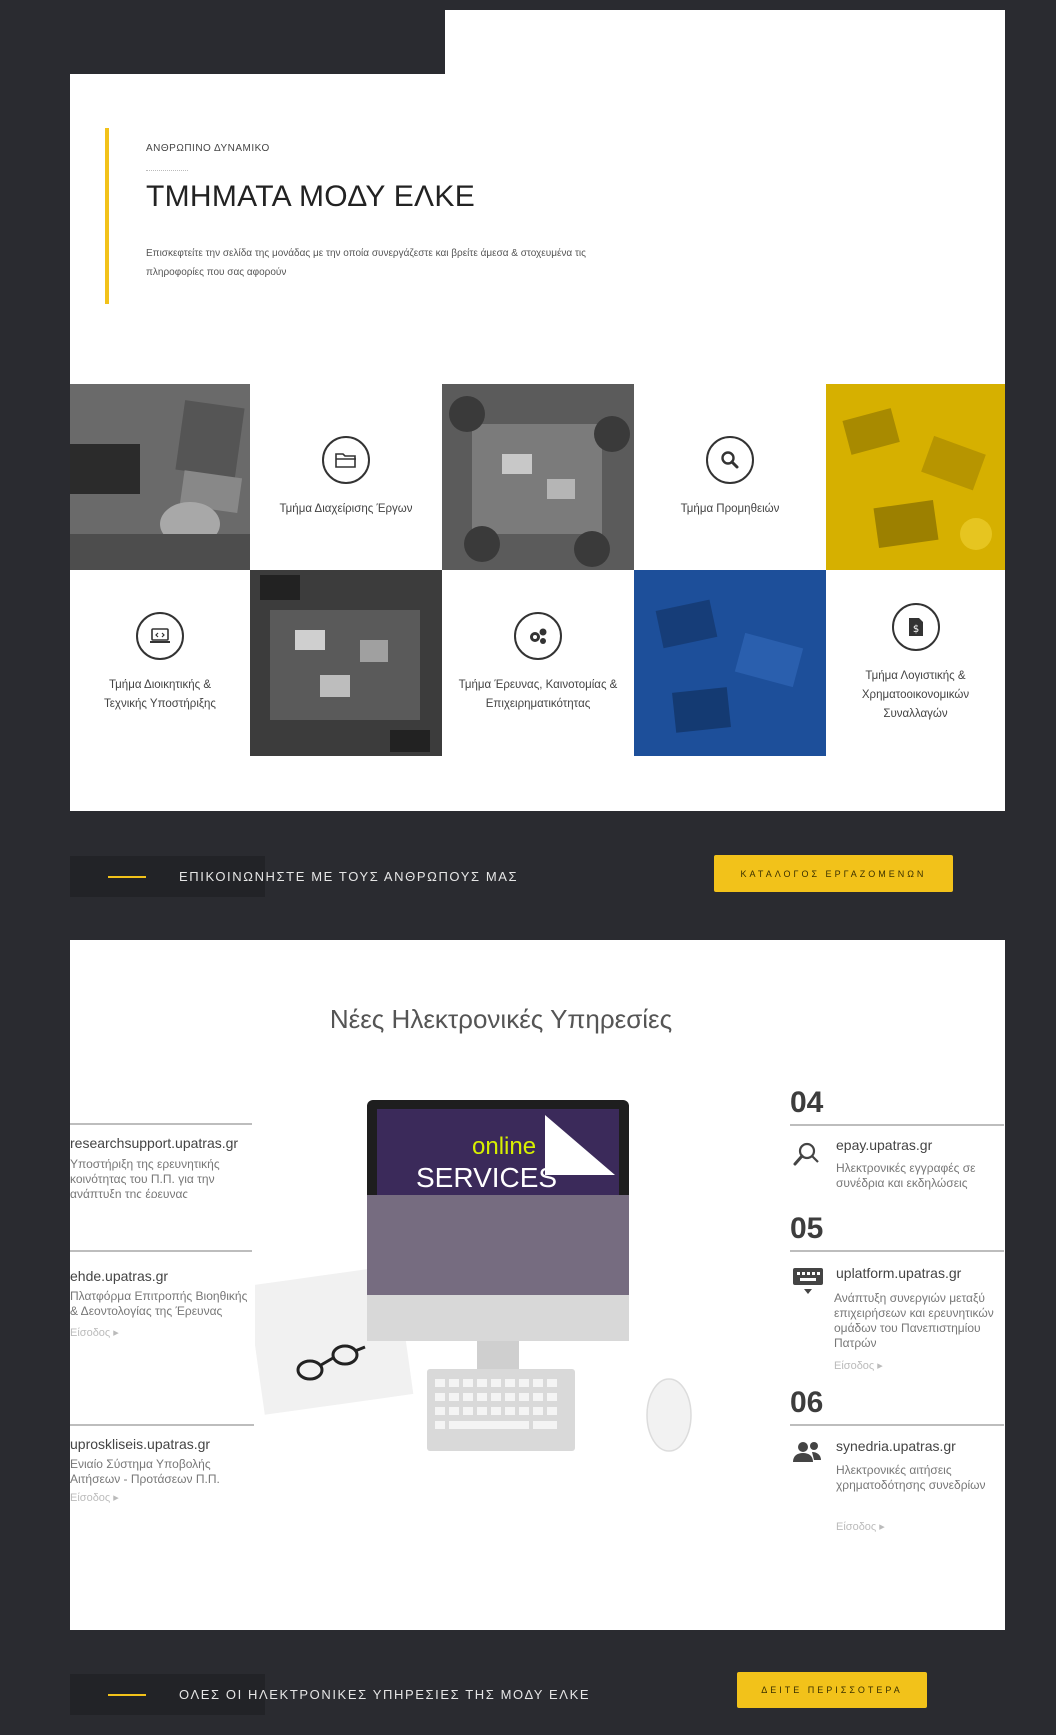 The image size is (1056, 1735). What do you see at coordinates (808, 1283) in the screenshot?
I see `keyboard-icon` at bounding box center [808, 1283].